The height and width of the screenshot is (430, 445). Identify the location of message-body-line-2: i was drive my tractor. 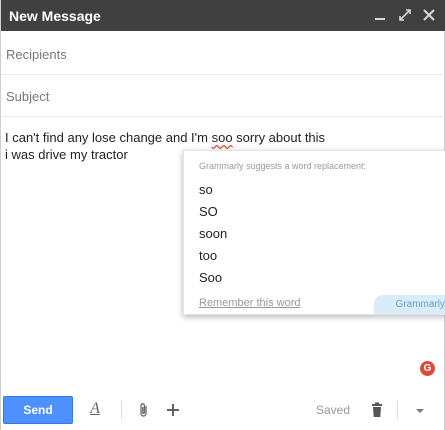
(66, 154).